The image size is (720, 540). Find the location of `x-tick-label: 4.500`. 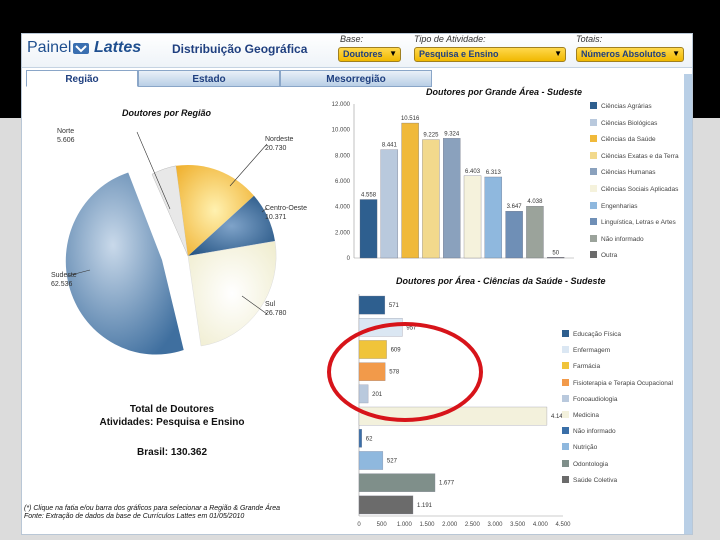

x-tick-label: 4.500 is located at coordinates (563, 525).